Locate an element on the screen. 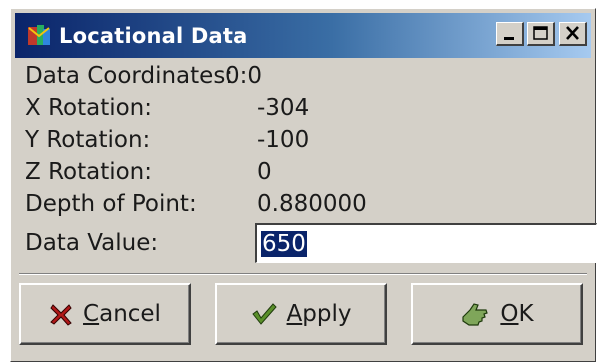 This screenshot has height=364, width=598. cancel-button: Cancel is located at coordinates (105, 314).